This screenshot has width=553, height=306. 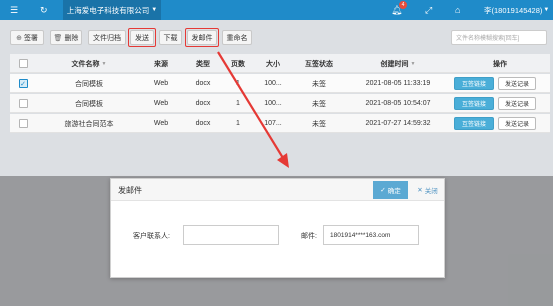 I want to click on menu-icon: ☰, so click(x=14, y=10).